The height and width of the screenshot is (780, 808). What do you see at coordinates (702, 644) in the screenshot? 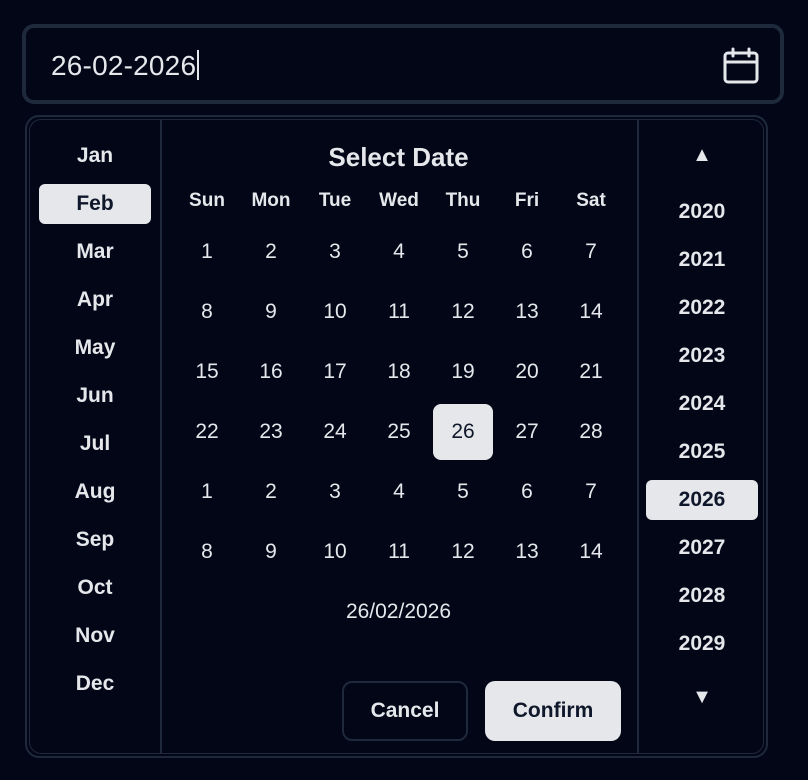
I see `year-item-2029: 2029` at bounding box center [702, 644].